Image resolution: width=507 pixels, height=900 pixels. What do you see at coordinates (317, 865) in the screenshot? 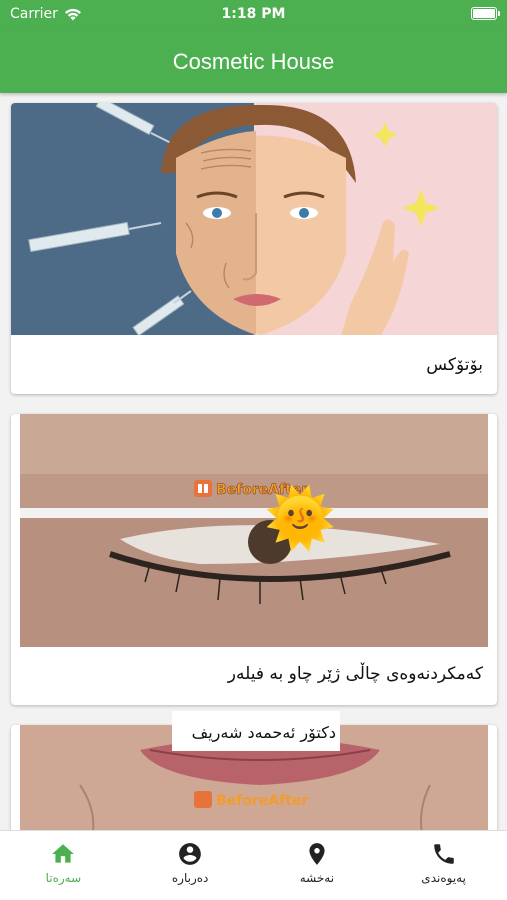
I see `nav-map: نەخشە` at bounding box center [317, 865].